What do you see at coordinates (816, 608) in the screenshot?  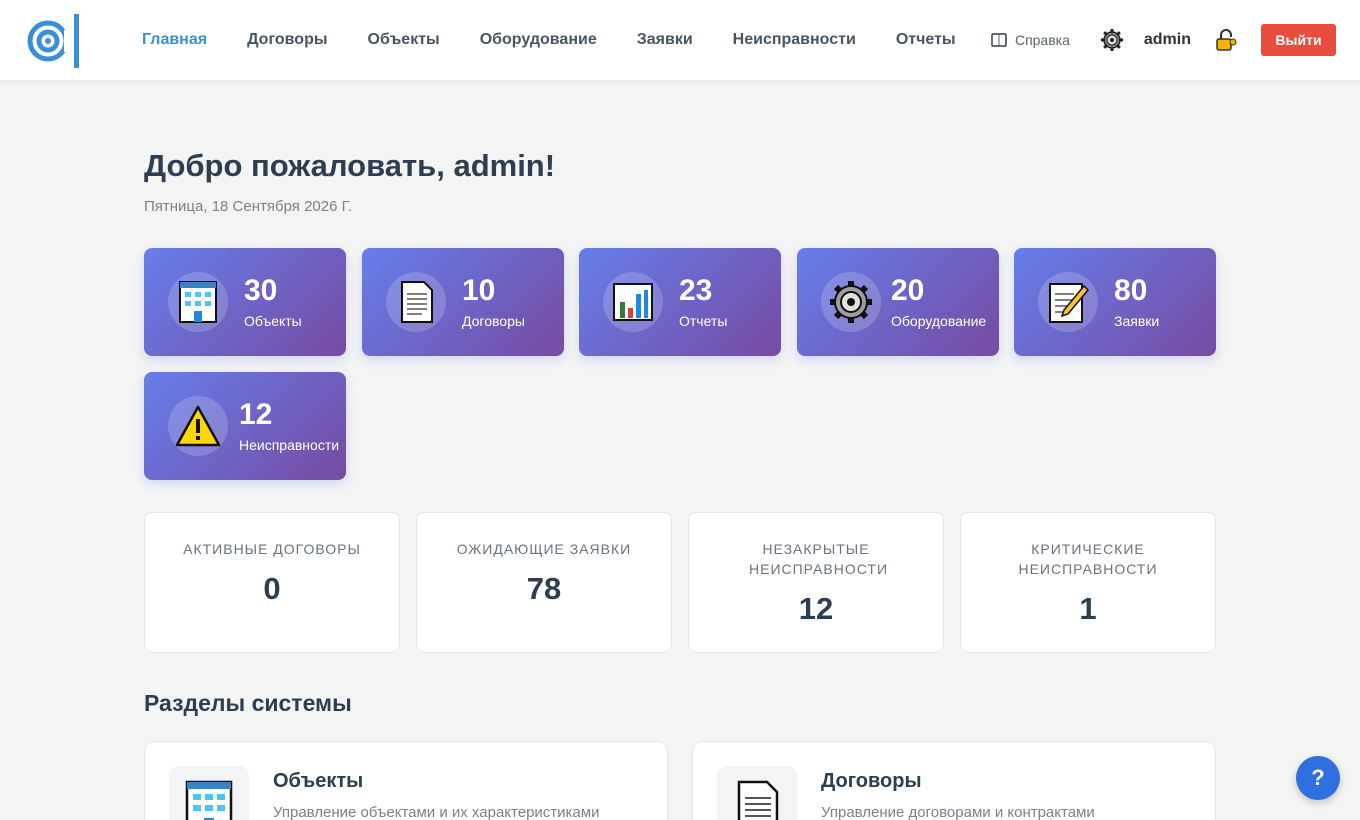 I see `summary-value: 12` at bounding box center [816, 608].